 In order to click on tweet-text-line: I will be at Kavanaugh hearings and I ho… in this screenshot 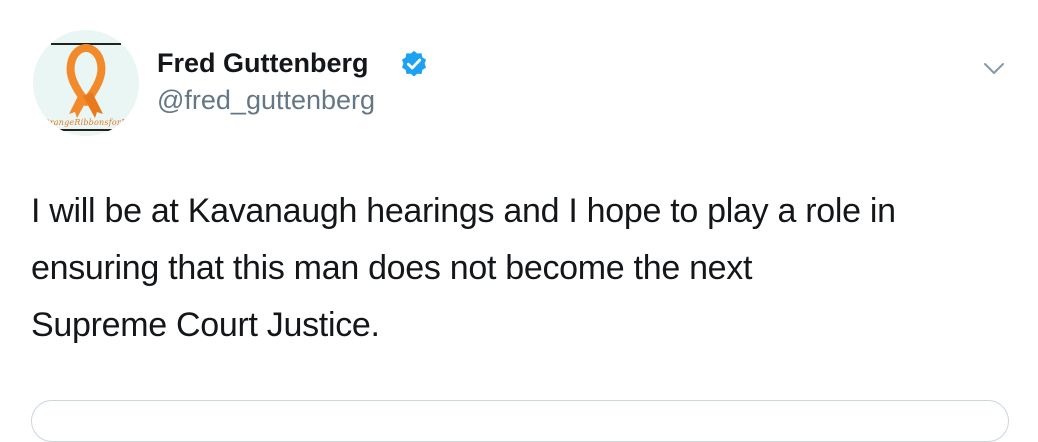, I will do `click(463, 211)`.